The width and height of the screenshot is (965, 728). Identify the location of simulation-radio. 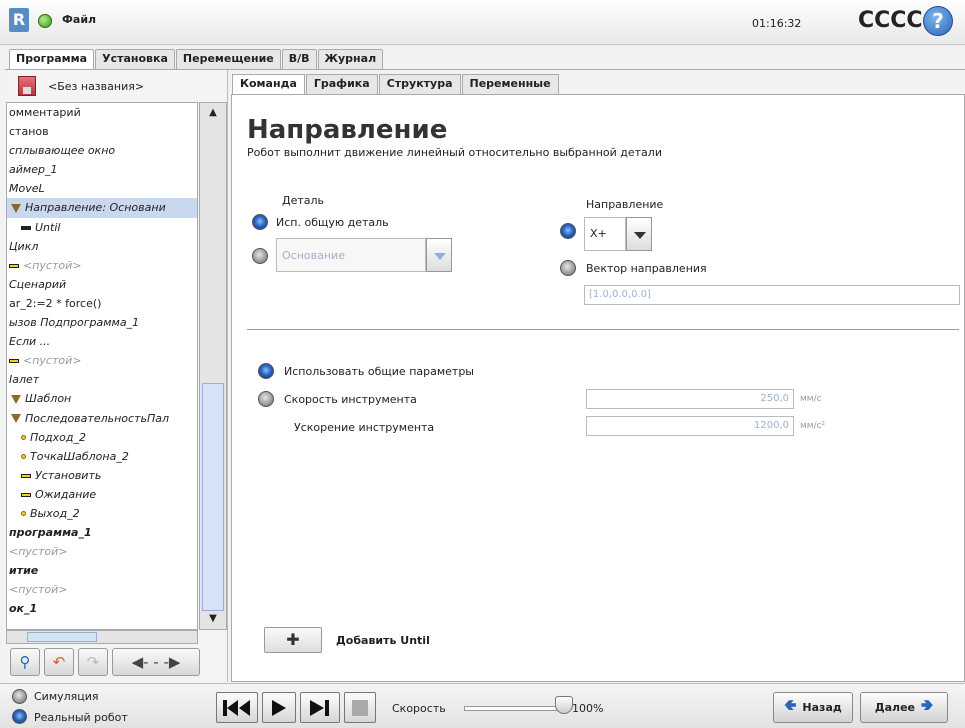
(19, 696).